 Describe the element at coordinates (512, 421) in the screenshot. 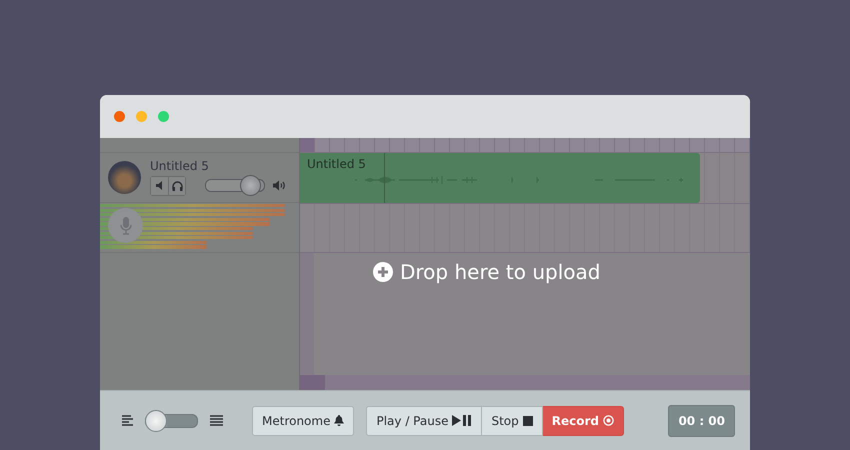

I see `stop-button: Stop` at that location.